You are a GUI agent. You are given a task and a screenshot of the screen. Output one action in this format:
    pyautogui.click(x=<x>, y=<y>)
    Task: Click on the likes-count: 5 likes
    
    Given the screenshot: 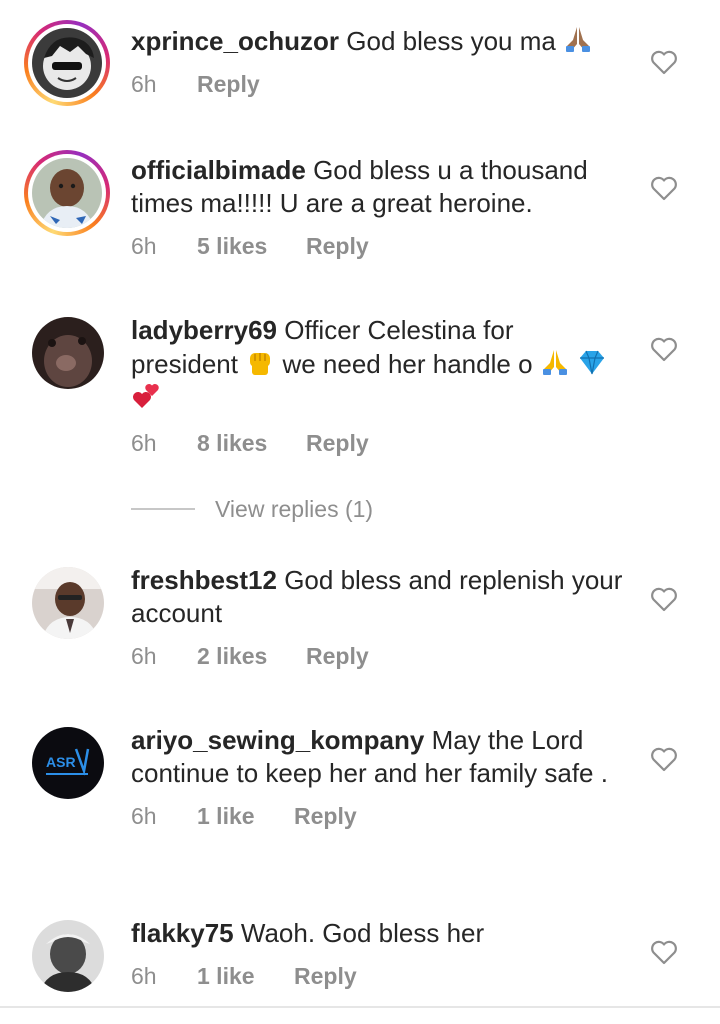 What is the action you would take?
    pyautogui.click(x=251, y=246)
    